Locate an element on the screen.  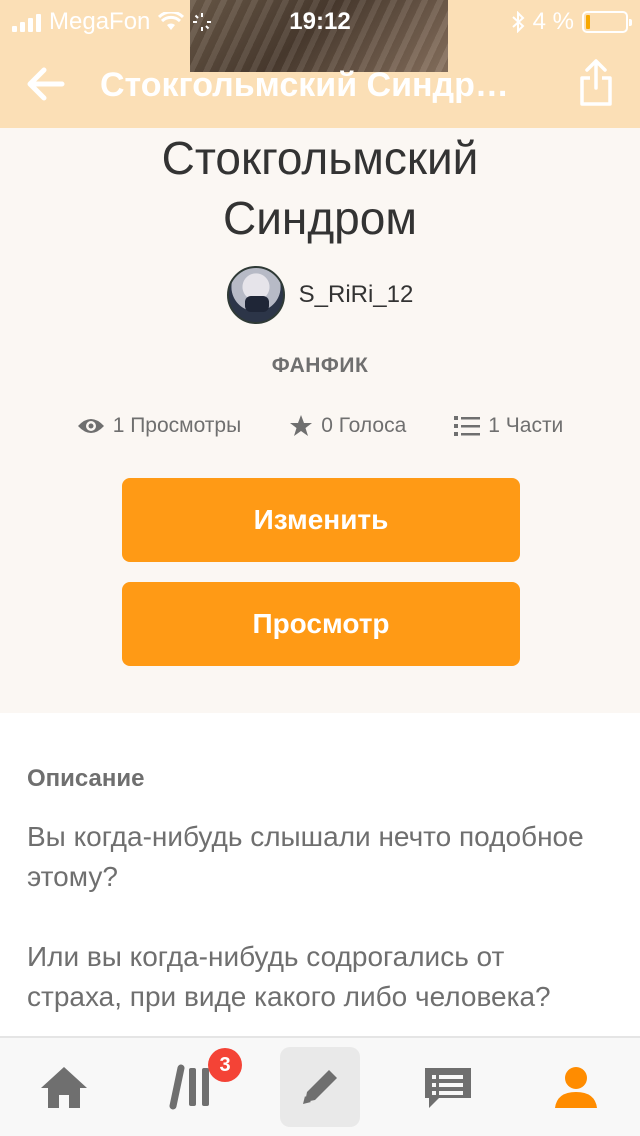
parts-stat: 1 Части is located at coordinates (508, 426).